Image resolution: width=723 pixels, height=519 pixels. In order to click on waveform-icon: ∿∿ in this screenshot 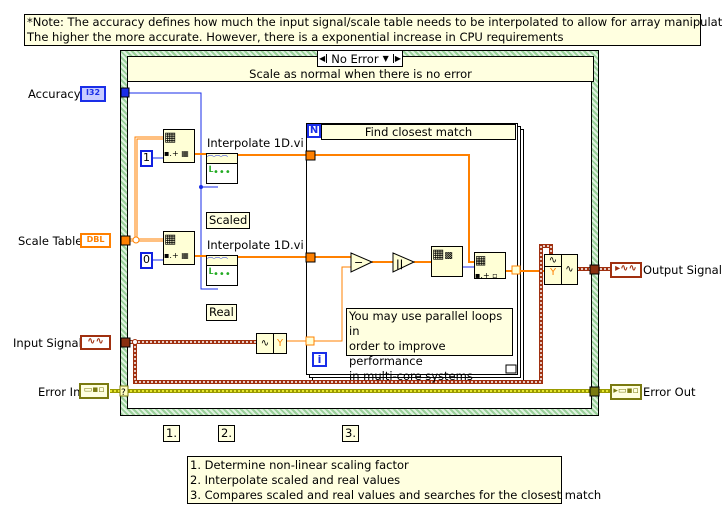, I will do `click(95, 341)`.